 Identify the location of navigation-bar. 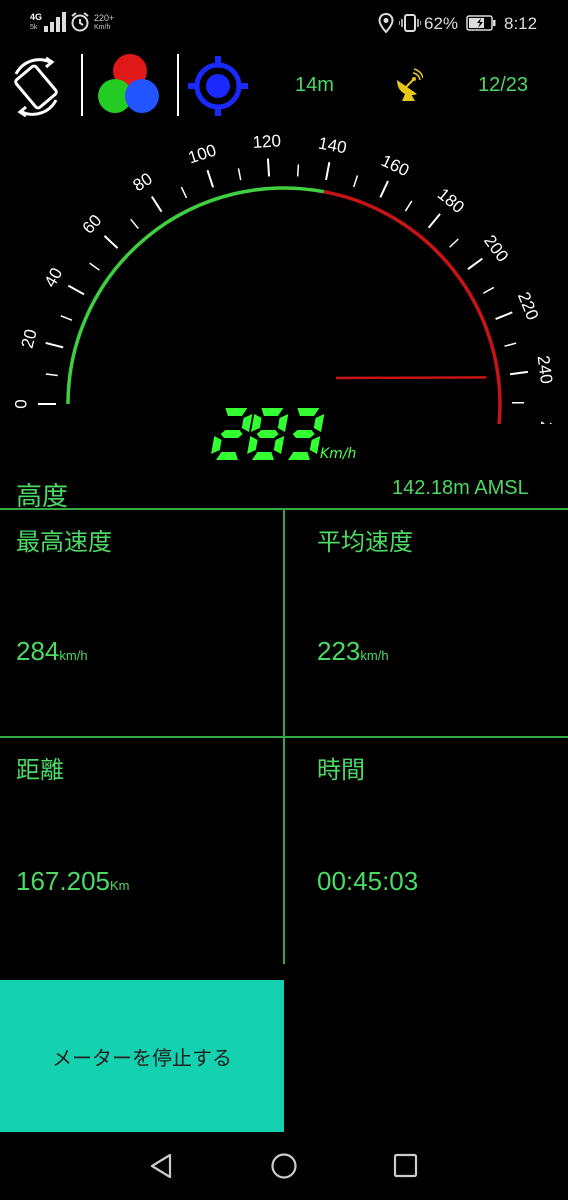
(284, 1166).